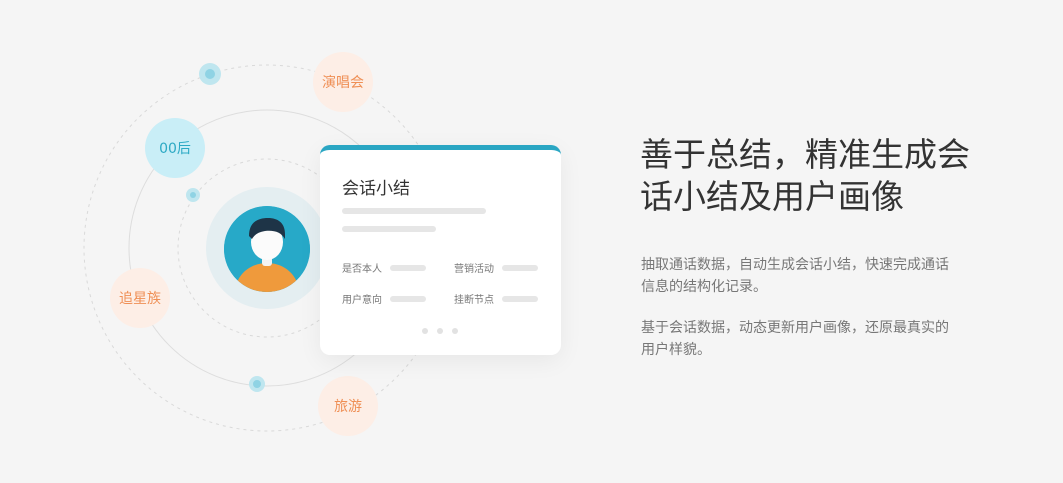  I want to click on tag-fans-label: 追星族, so click(140, 299).